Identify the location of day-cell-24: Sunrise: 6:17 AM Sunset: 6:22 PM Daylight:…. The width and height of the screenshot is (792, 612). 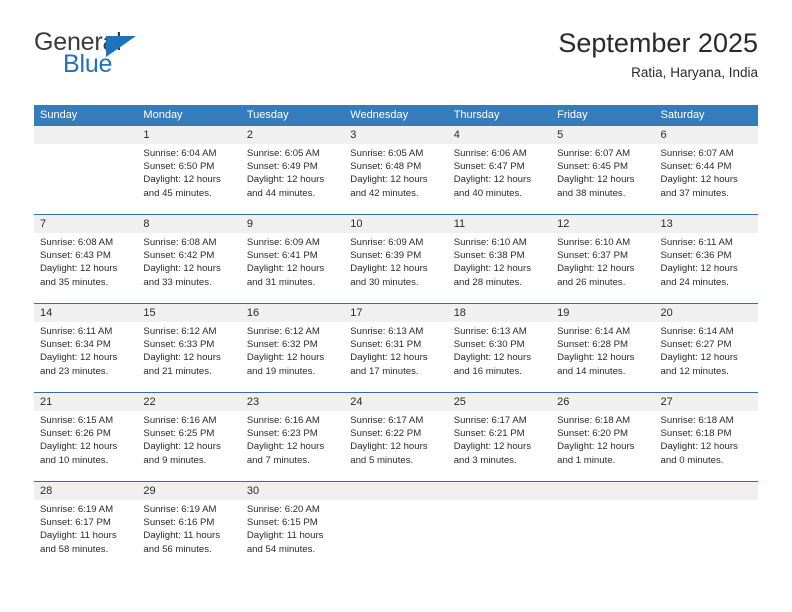
(395, 446).